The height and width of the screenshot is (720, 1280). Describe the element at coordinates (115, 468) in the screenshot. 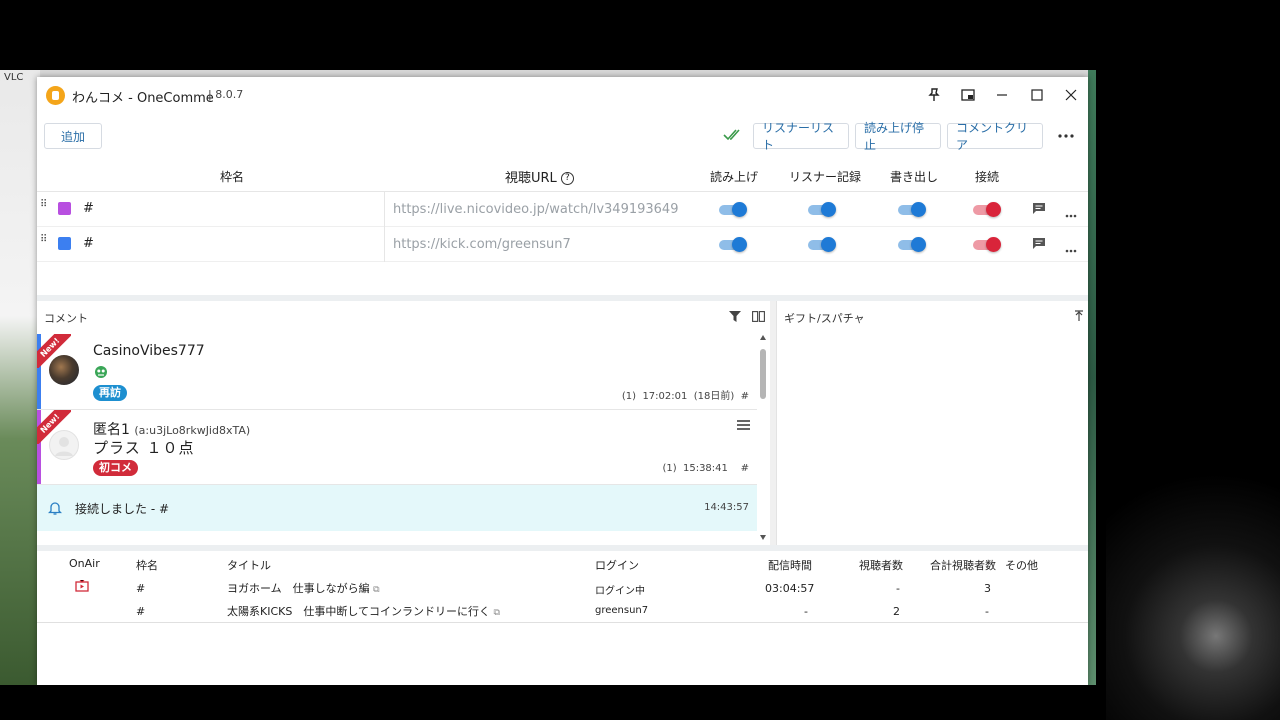

I see `first-comment-badge: 初コメ` at that location.